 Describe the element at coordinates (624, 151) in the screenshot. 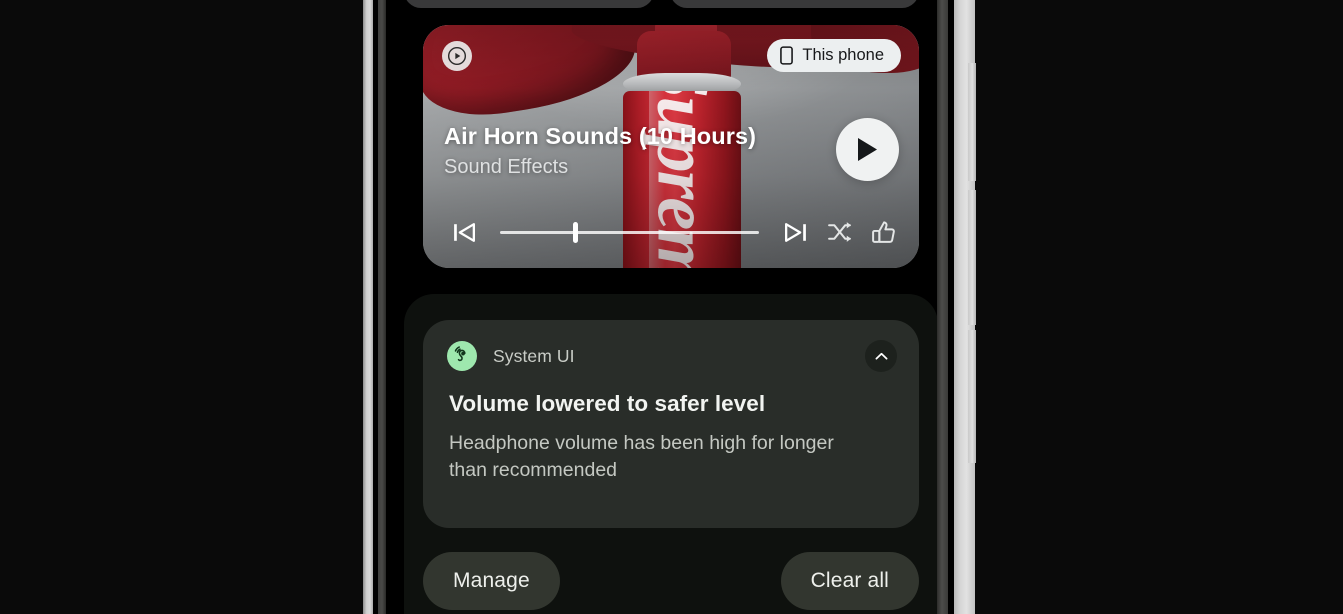

I see `media-text-block: Air Horn Sounds (10 Hours) Sound Effects` at that location.